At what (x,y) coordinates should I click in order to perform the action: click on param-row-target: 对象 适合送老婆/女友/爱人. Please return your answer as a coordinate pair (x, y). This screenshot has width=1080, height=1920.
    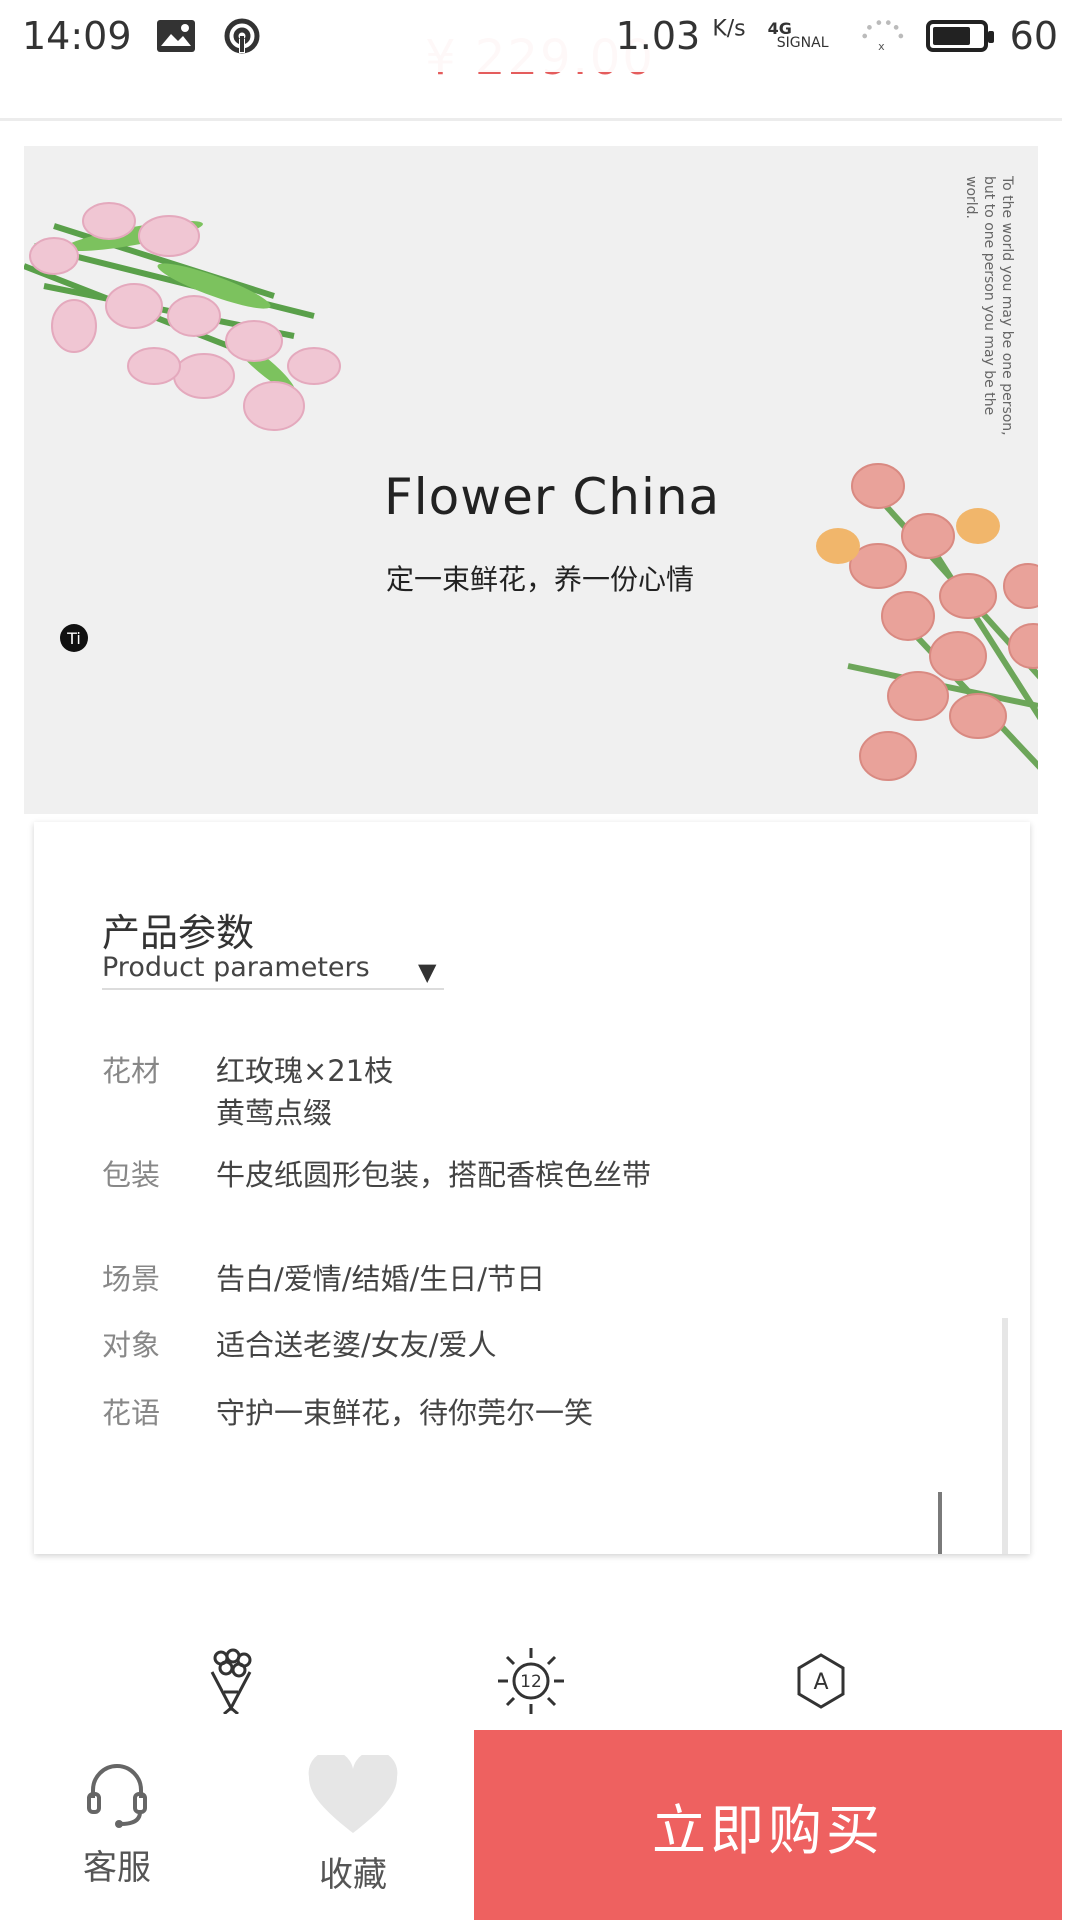
    Looking at the image, I should click on (299, 1345).